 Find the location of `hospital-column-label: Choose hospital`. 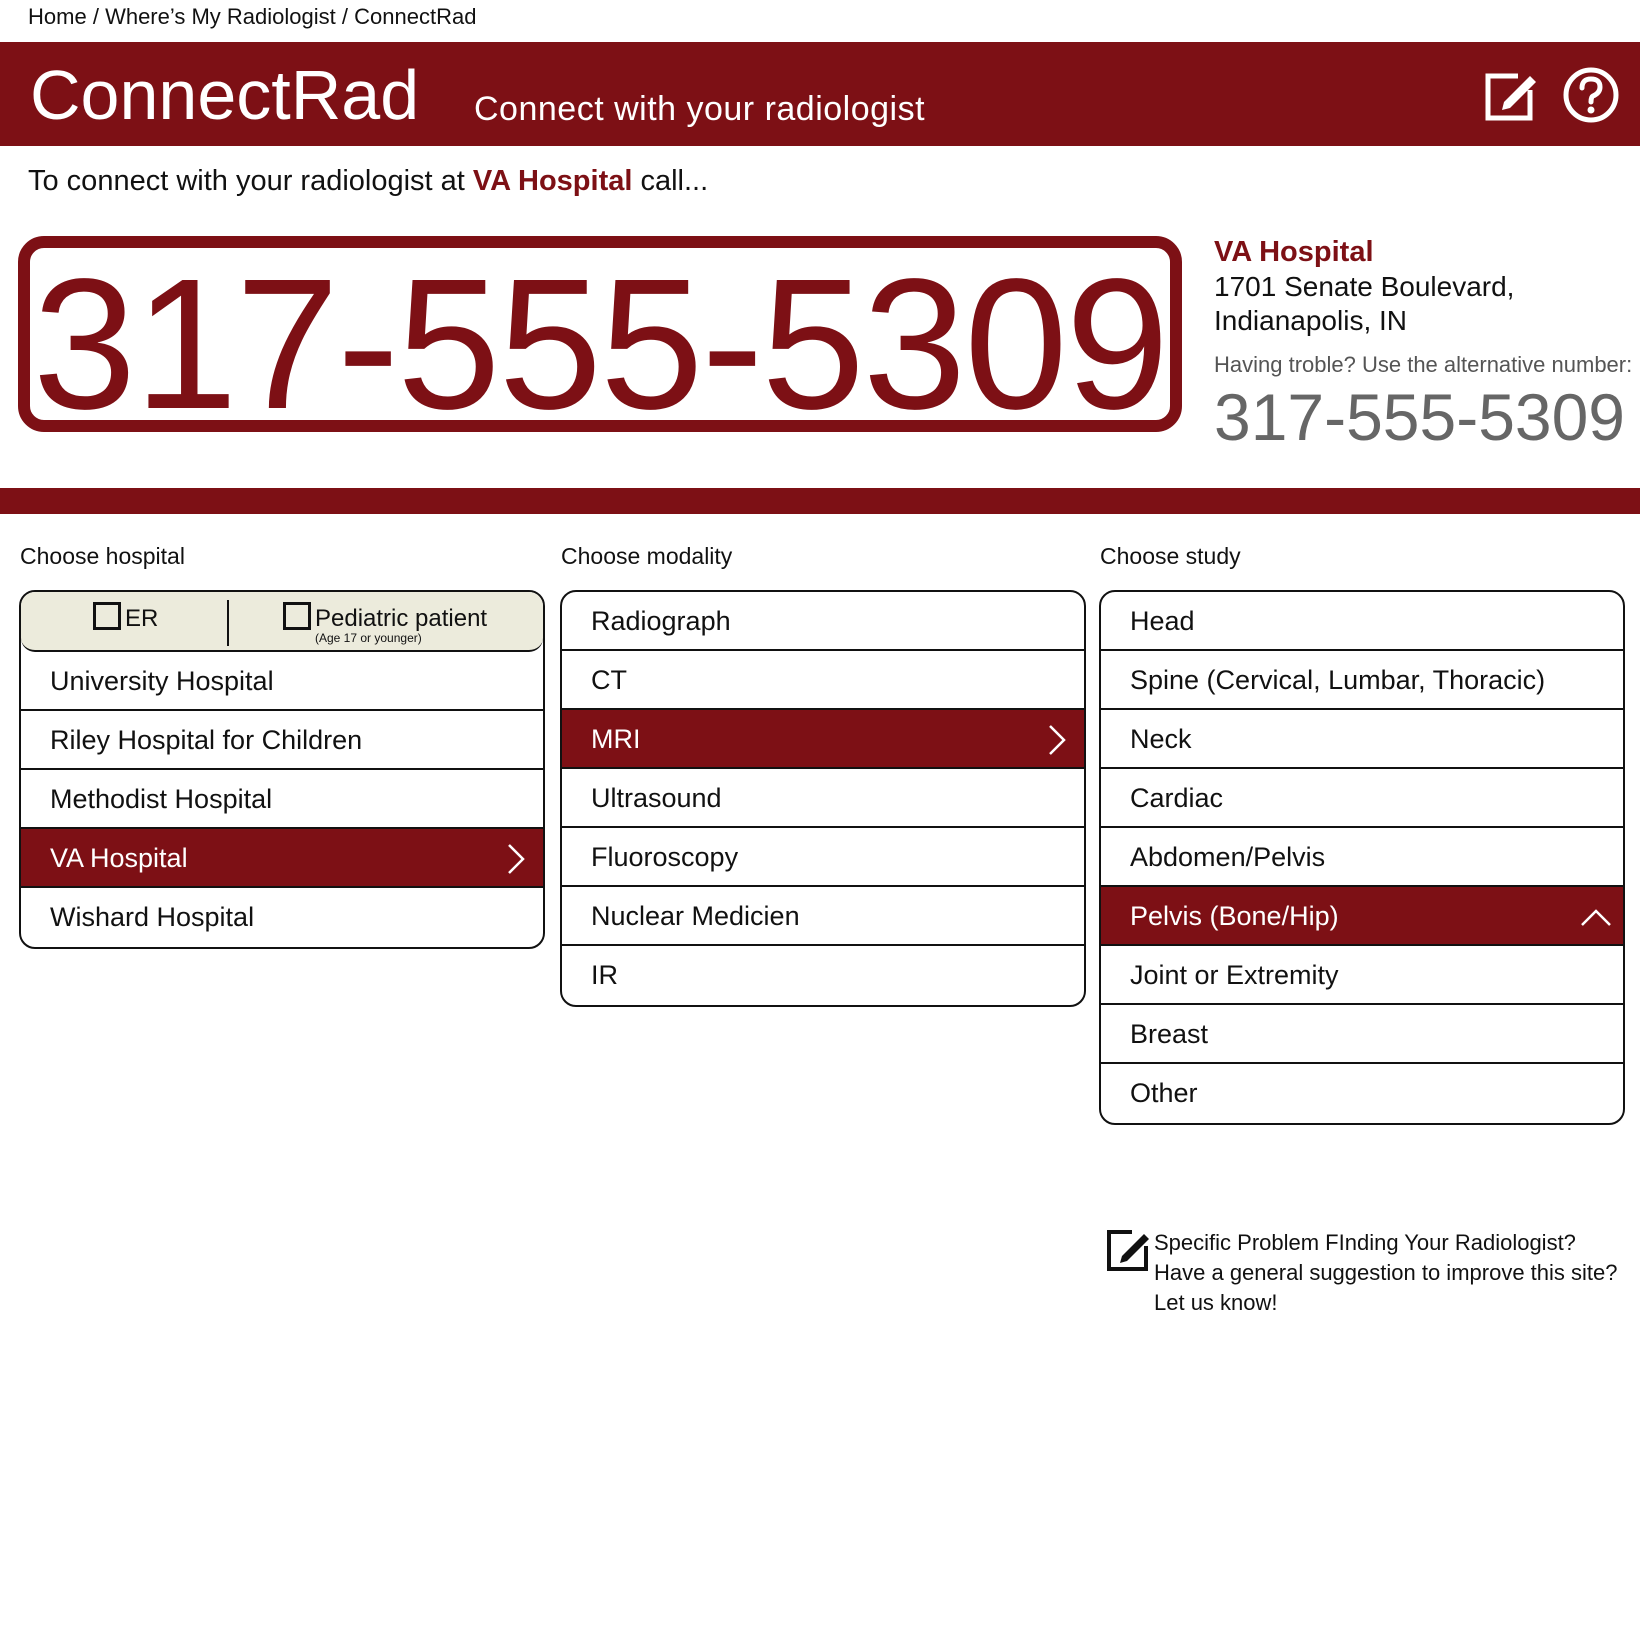

hospital-column-label: Choose hospital is located at coordinates (102, 556).